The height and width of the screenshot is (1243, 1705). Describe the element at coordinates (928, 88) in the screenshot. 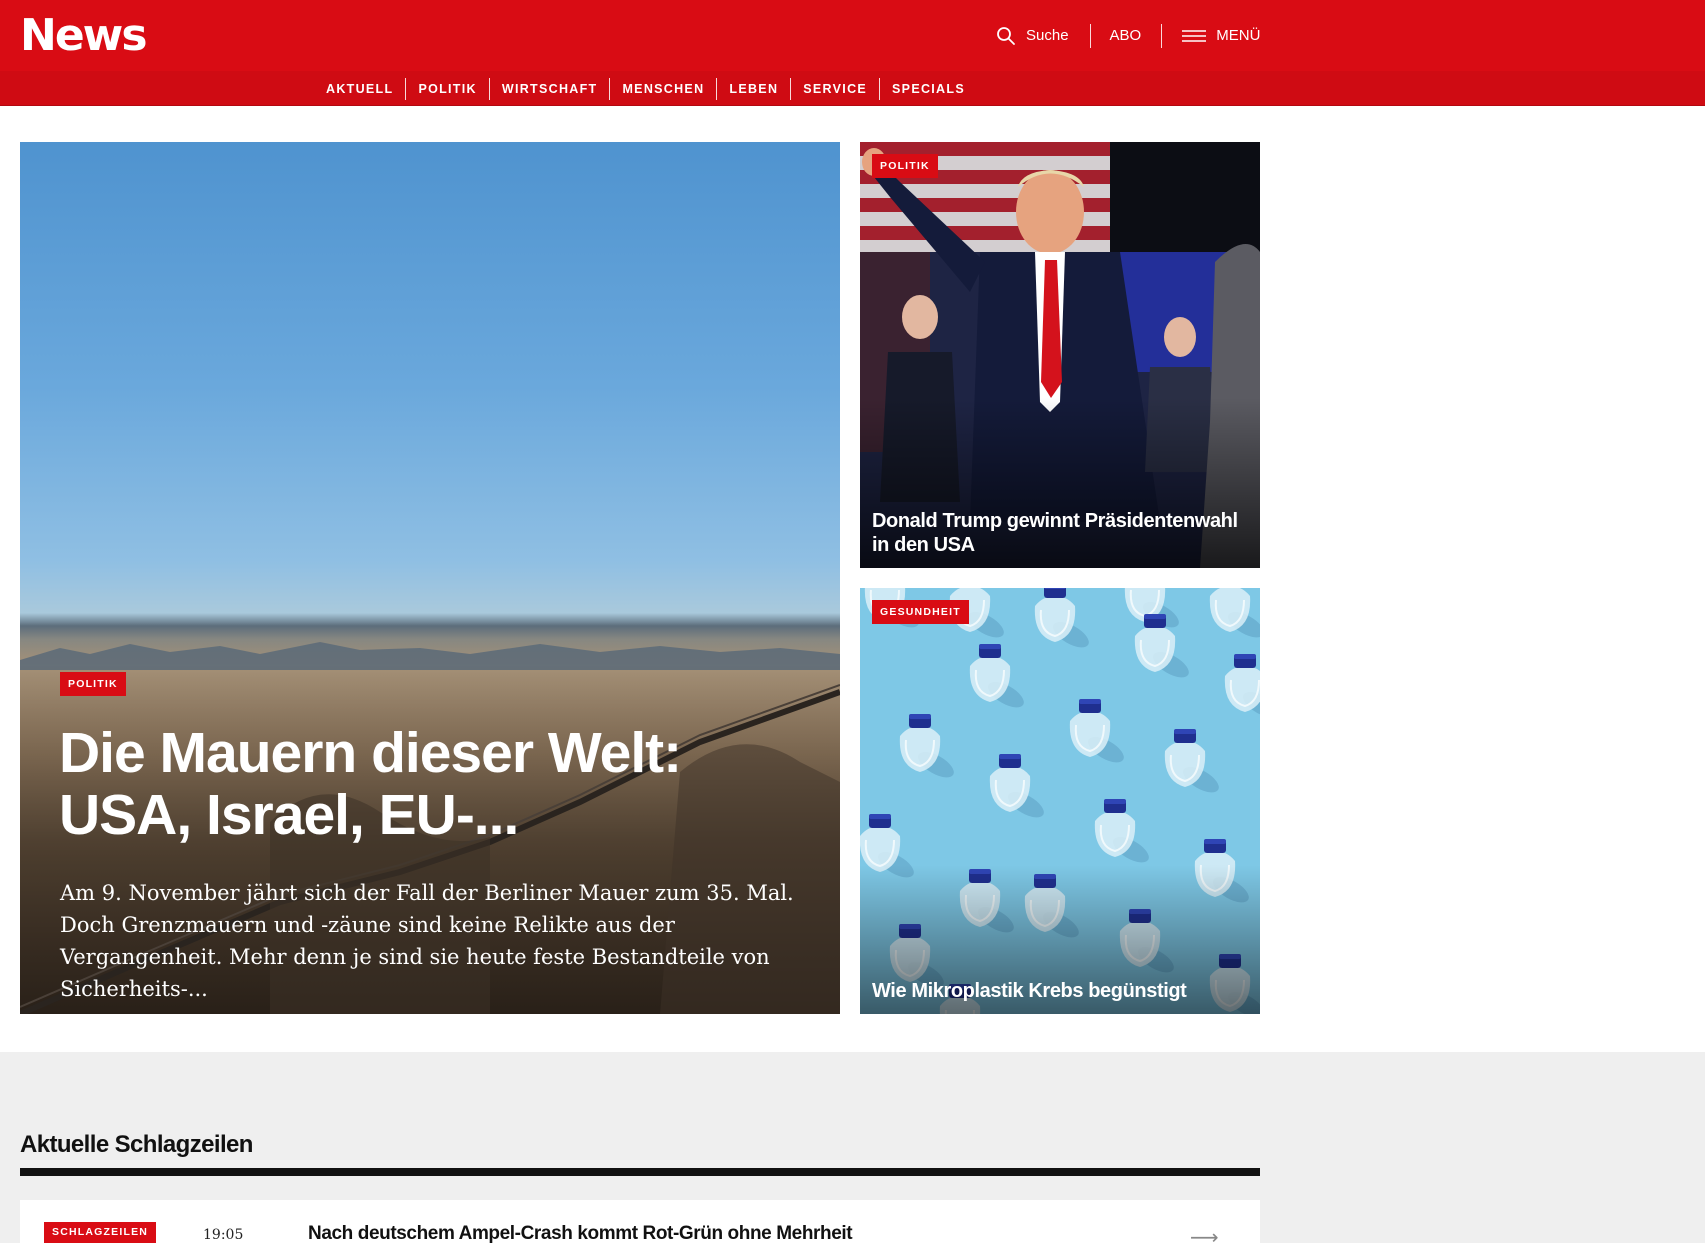

I see `nav-item-specials: SPECIALS` at that location.